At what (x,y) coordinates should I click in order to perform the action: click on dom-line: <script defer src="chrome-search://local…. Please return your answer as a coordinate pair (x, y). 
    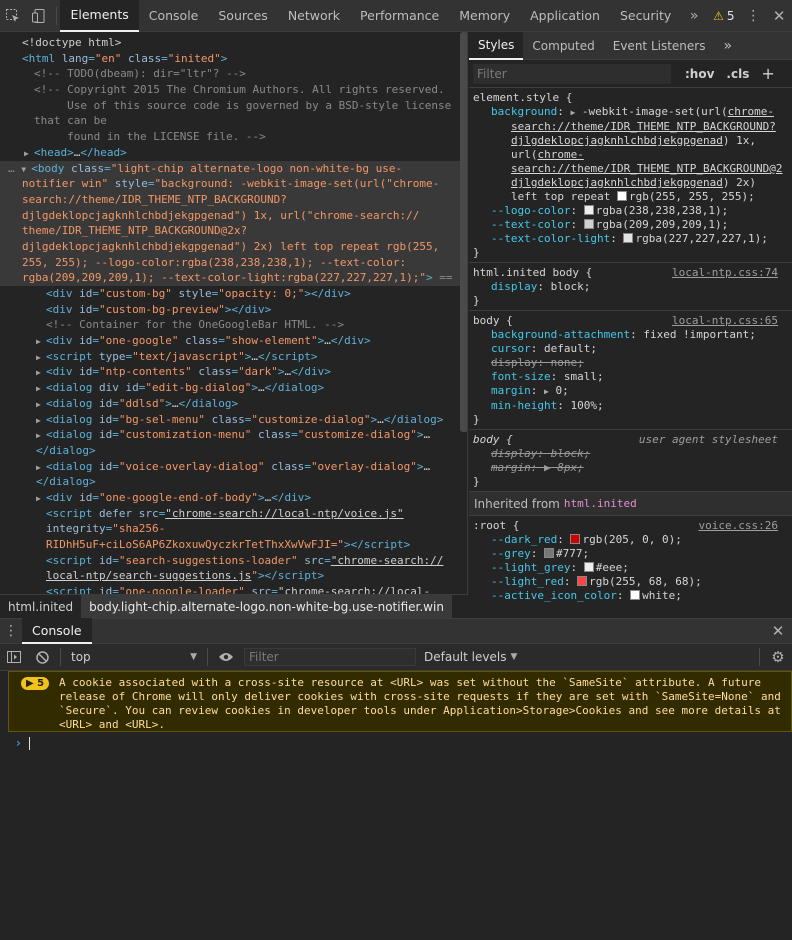
    Looking at the image, I should click on (233, 514).